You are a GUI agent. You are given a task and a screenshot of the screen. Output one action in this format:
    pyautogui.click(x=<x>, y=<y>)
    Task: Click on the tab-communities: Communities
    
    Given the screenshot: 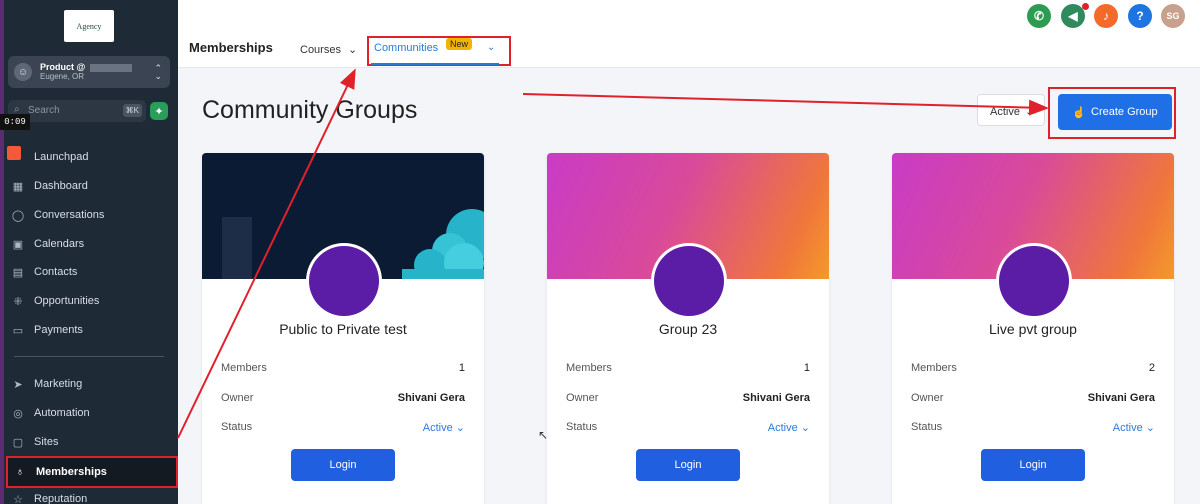 What is the action you would take?
    pyautogui.click(x=406, y=48)
    